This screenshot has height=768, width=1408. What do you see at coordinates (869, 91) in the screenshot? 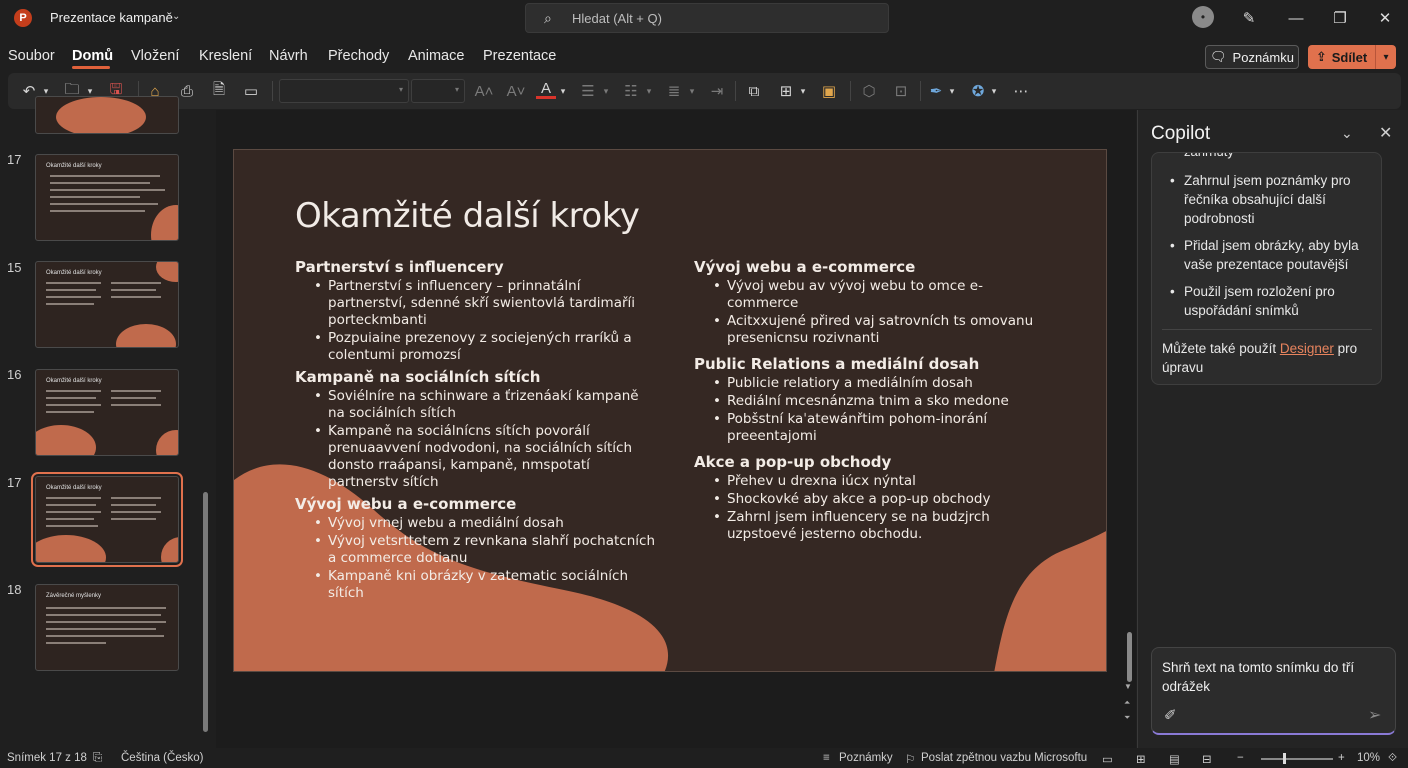
I see `shapes-icon: ⬡` at bounding box center [869, 91].